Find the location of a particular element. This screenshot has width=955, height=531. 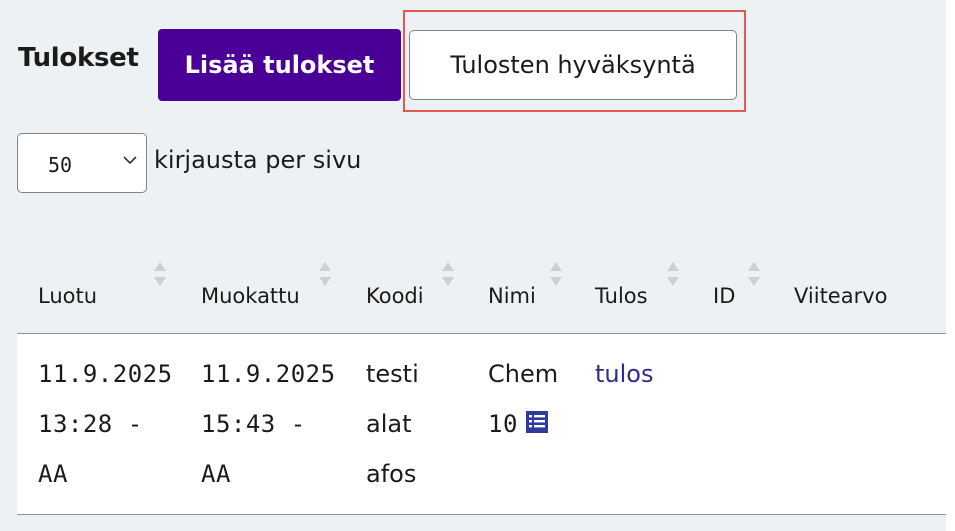

column-header-id: ID is located at coordinates (724, 296).